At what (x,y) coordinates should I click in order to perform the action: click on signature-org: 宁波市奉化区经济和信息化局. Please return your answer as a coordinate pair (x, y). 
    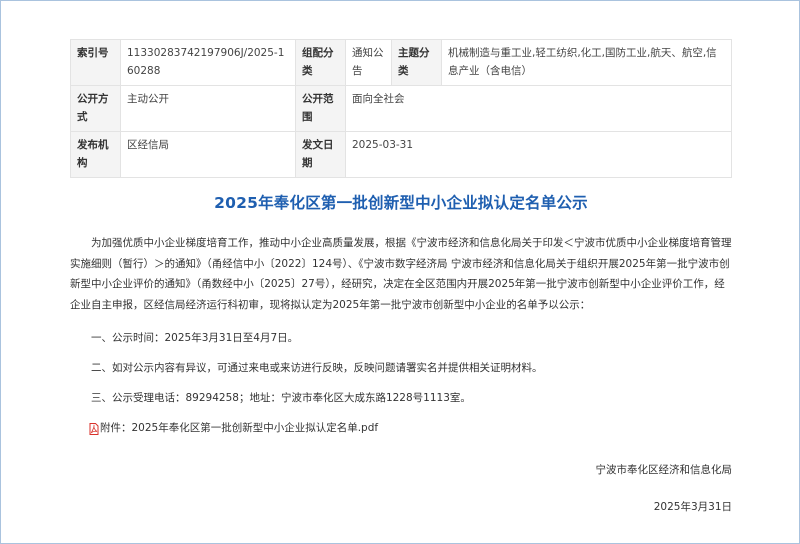
    Looking at the image, I should click on (664, 470).